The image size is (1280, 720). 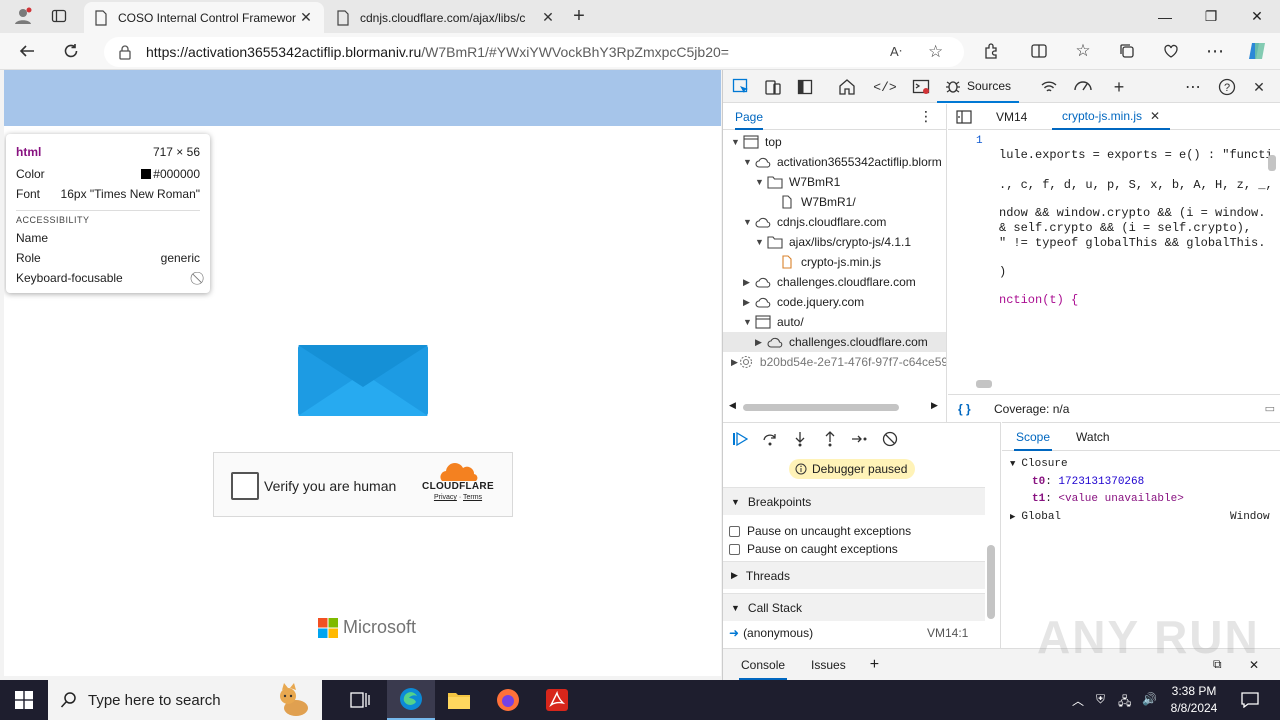 What do you see at coordinates (472, 497) in the screenshot?
I see `terms-link: Terms` at bounding box center [472, 497].